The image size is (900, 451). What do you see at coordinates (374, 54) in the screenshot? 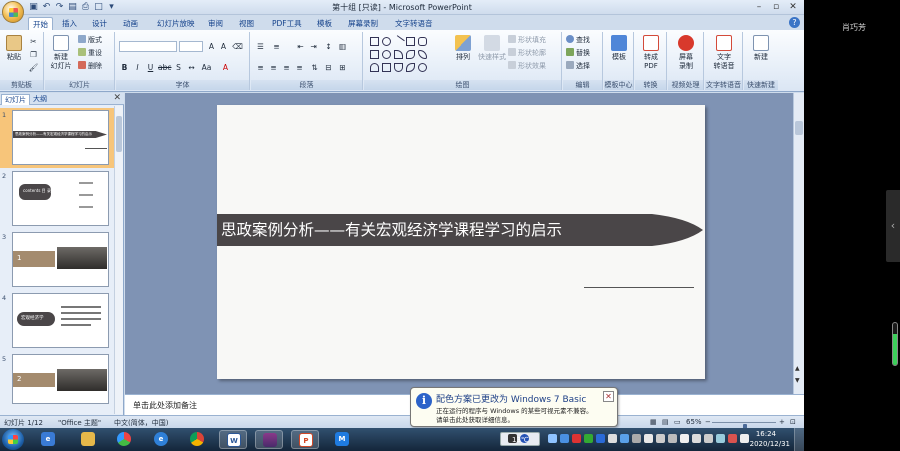
I see `shape-square-icon` at bounding box center [374, 54].